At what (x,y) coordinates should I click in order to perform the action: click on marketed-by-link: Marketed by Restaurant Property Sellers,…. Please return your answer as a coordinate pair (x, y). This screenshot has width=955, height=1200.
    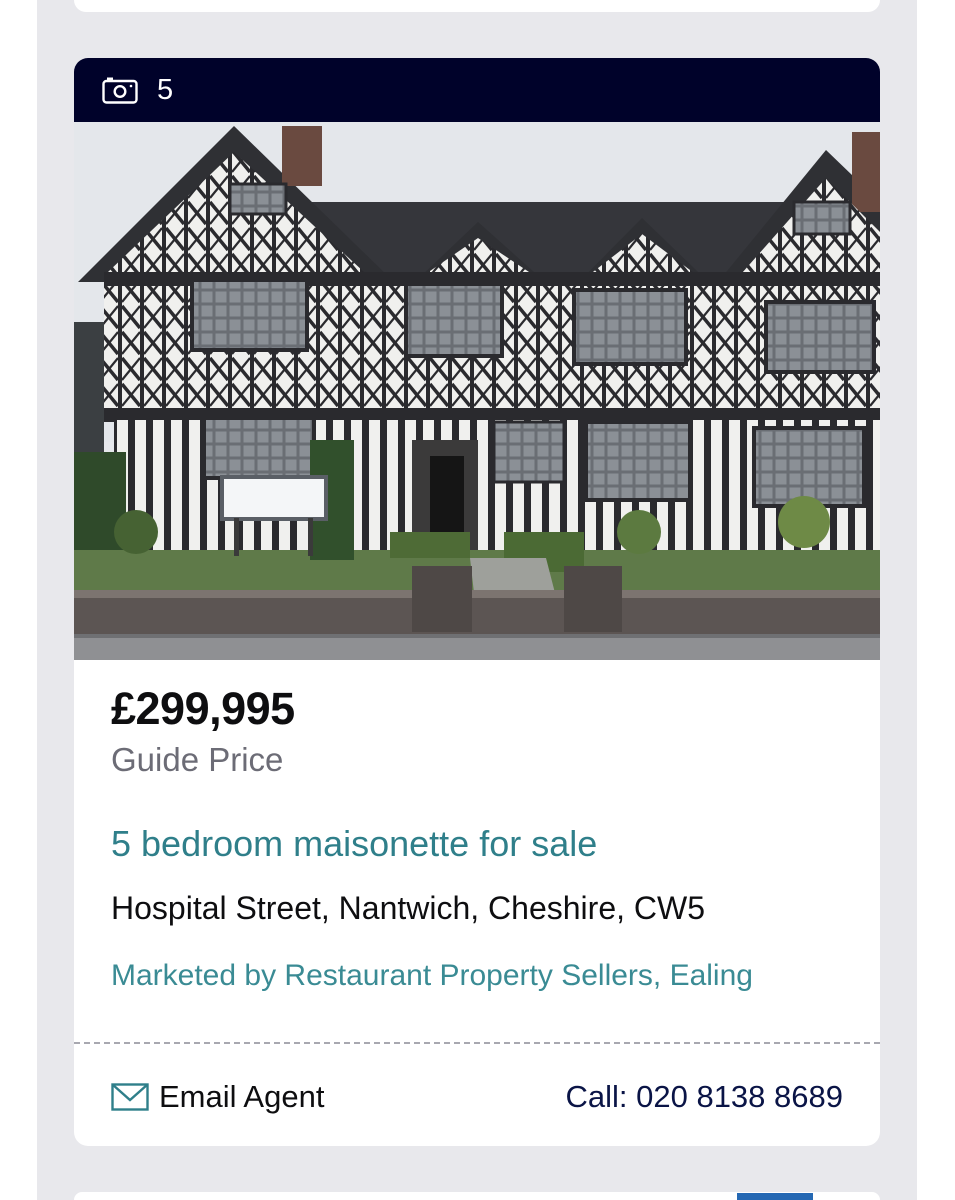
    Looking at the image, I should click on (477, 976).